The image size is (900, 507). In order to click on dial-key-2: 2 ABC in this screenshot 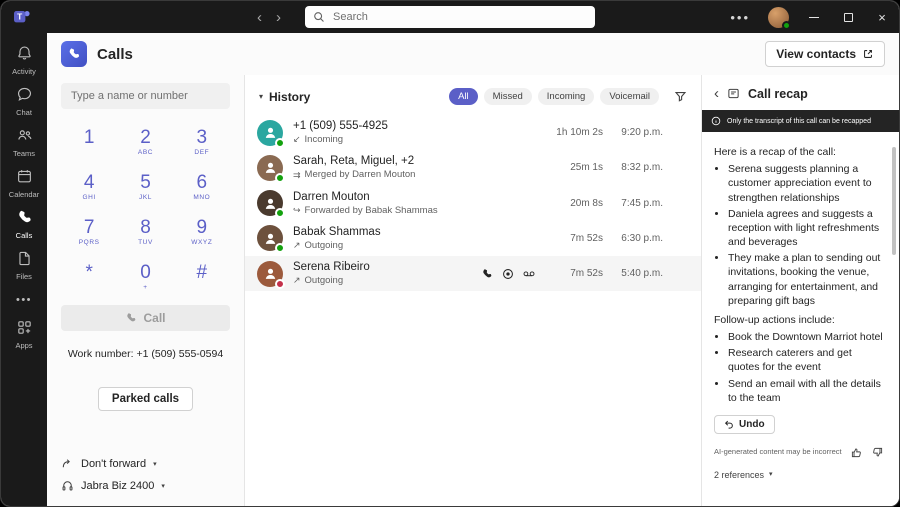, I will do `click(145, 141)`.